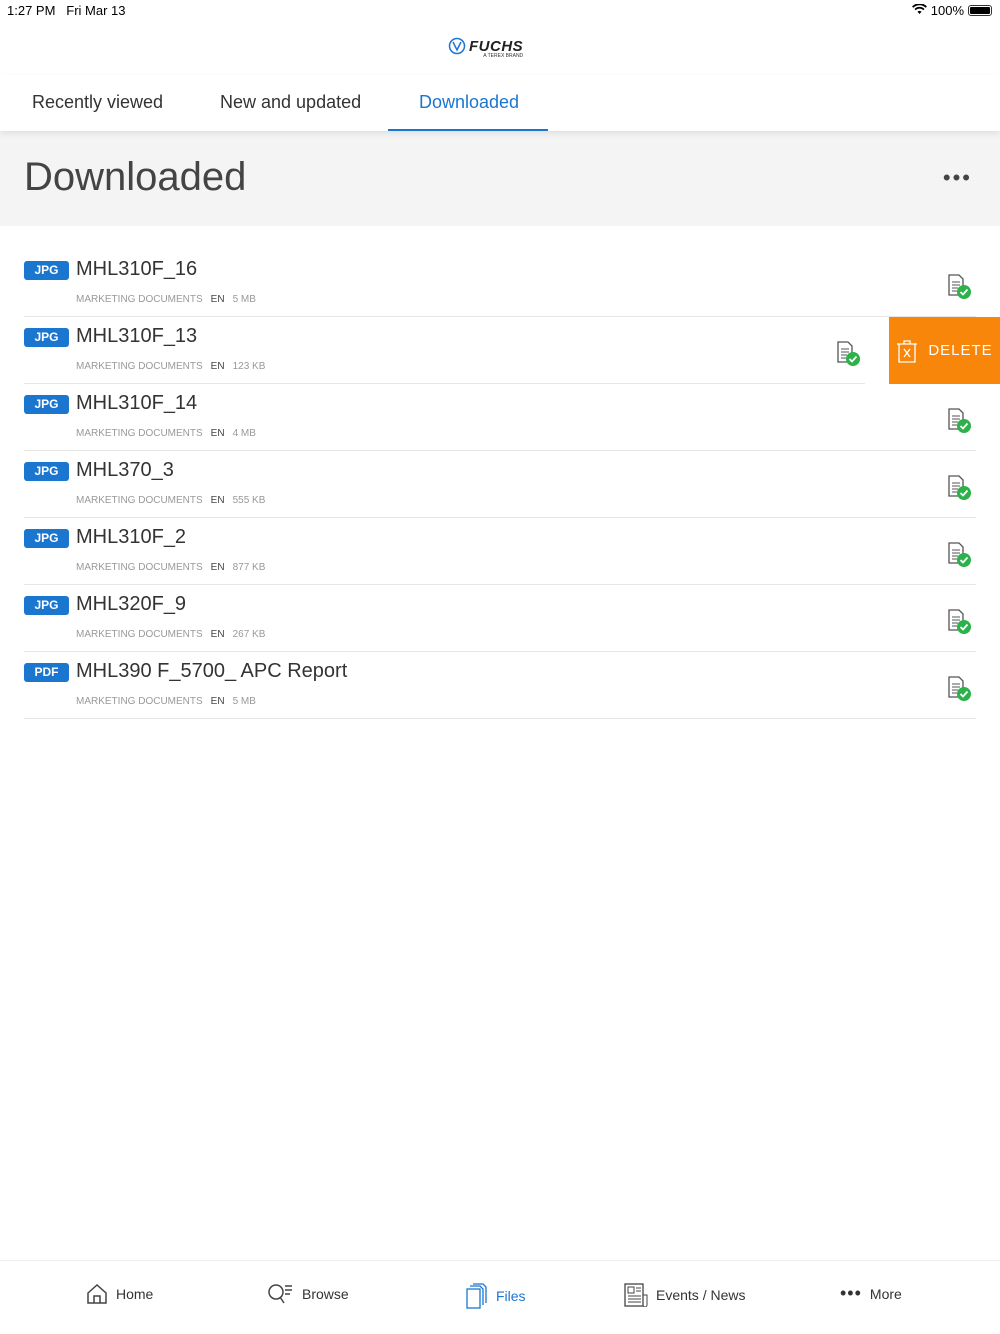 The height and width of the screenshot is (1334, 1000). What do you see at coordinates (960, 350) in the screenshot?
I see `delete-label: DELETE` at bounding box center [960, 350].